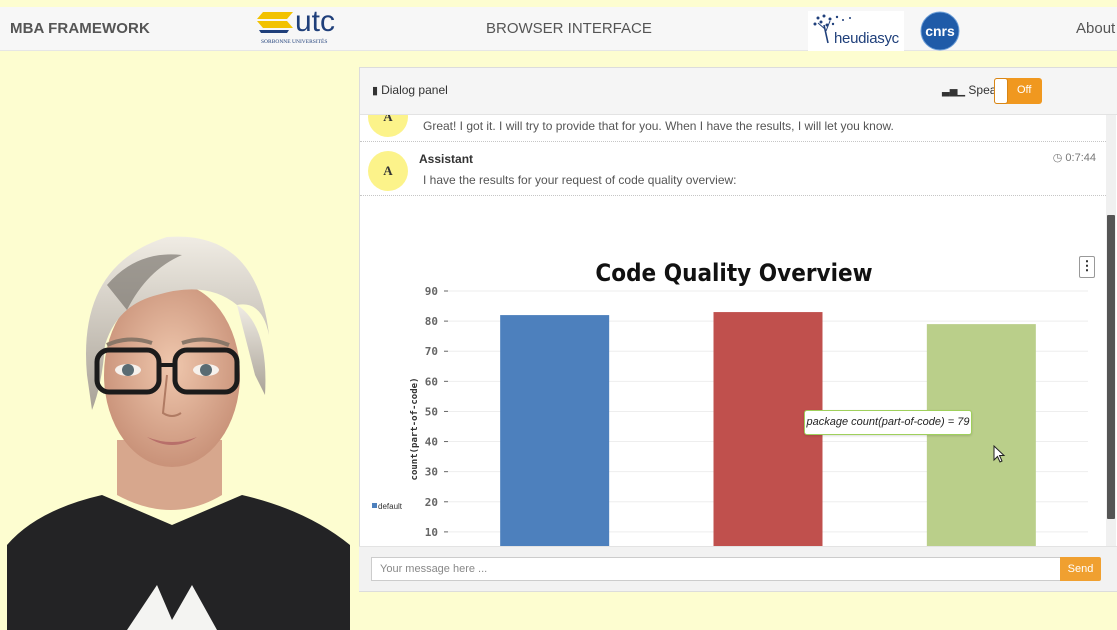 This screenshot has height=630, width=1117. What do you see at coordinates (733, 273) in the screenshot?
I see `chart-title: Code Quality Overview` at bounding box center [733, 273].